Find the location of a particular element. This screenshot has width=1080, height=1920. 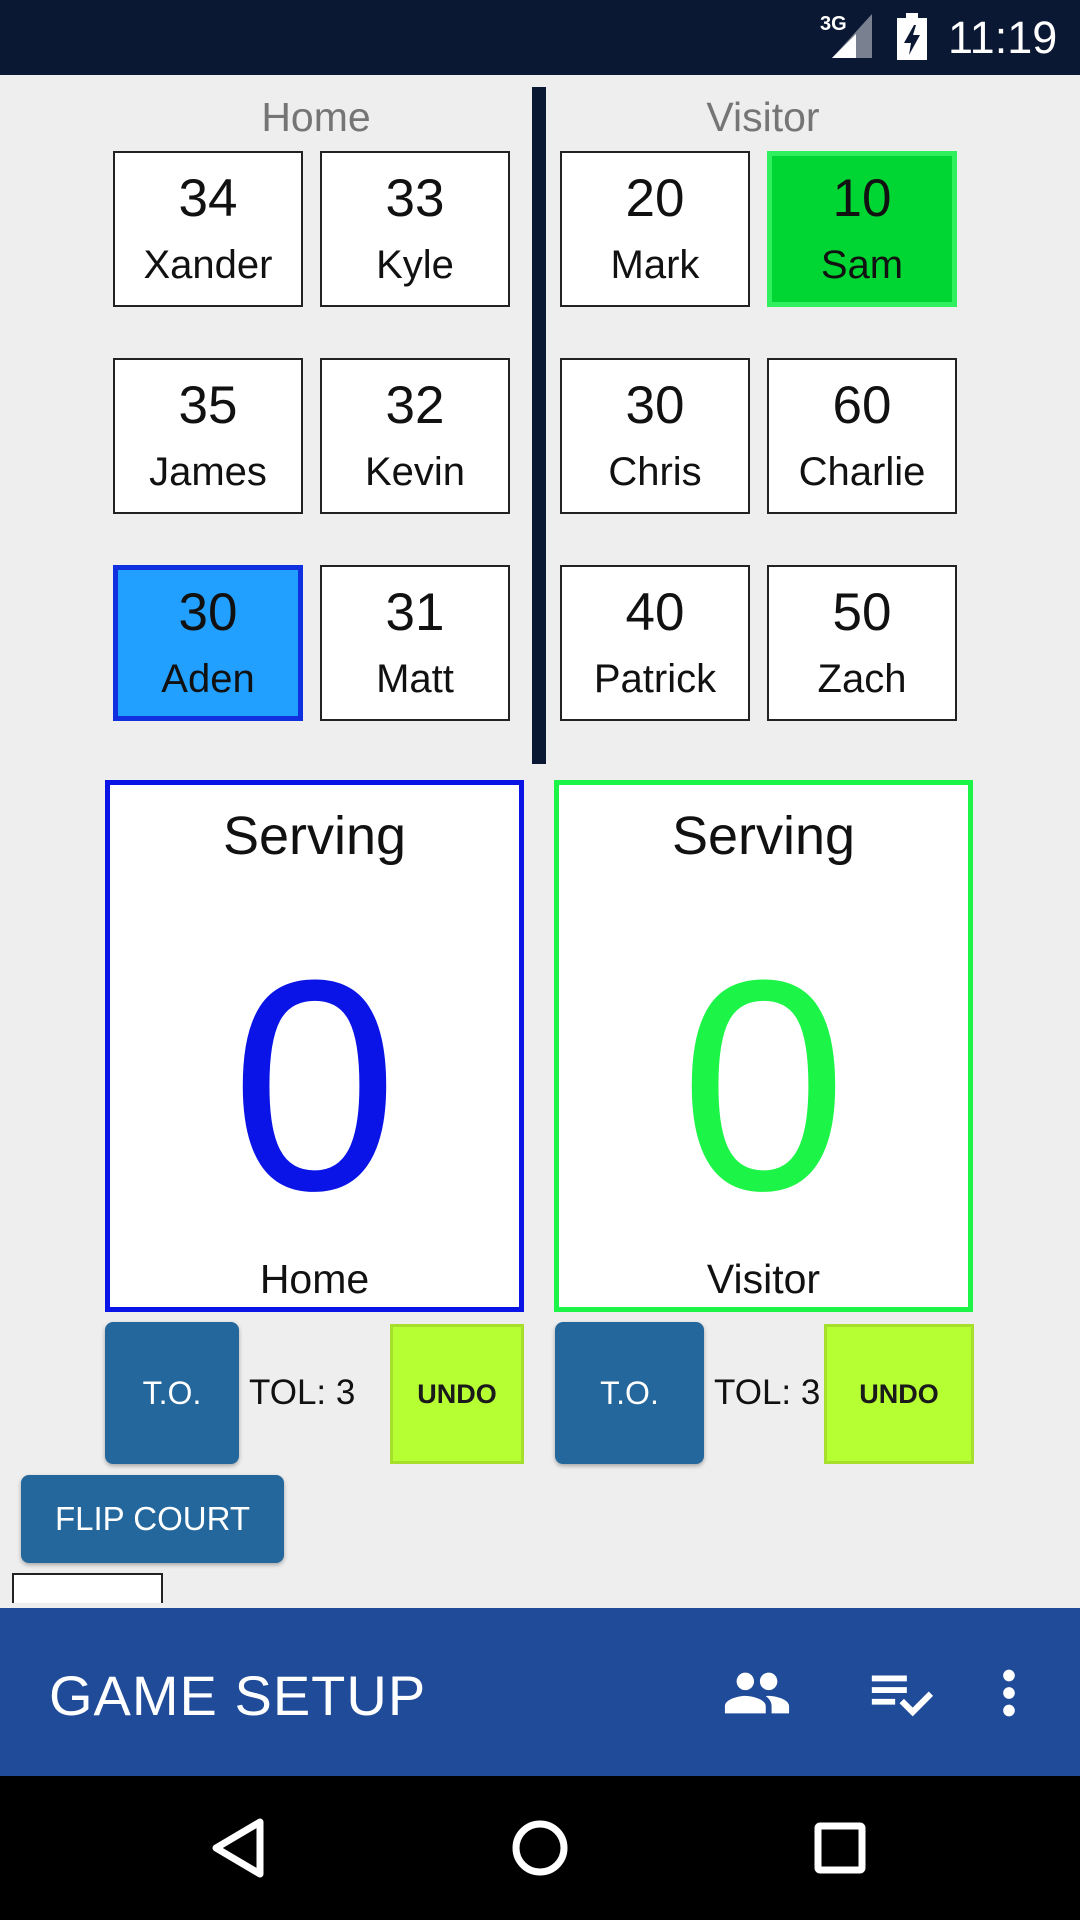

visitor-header: Visitor is located at coordinates (763, 117).